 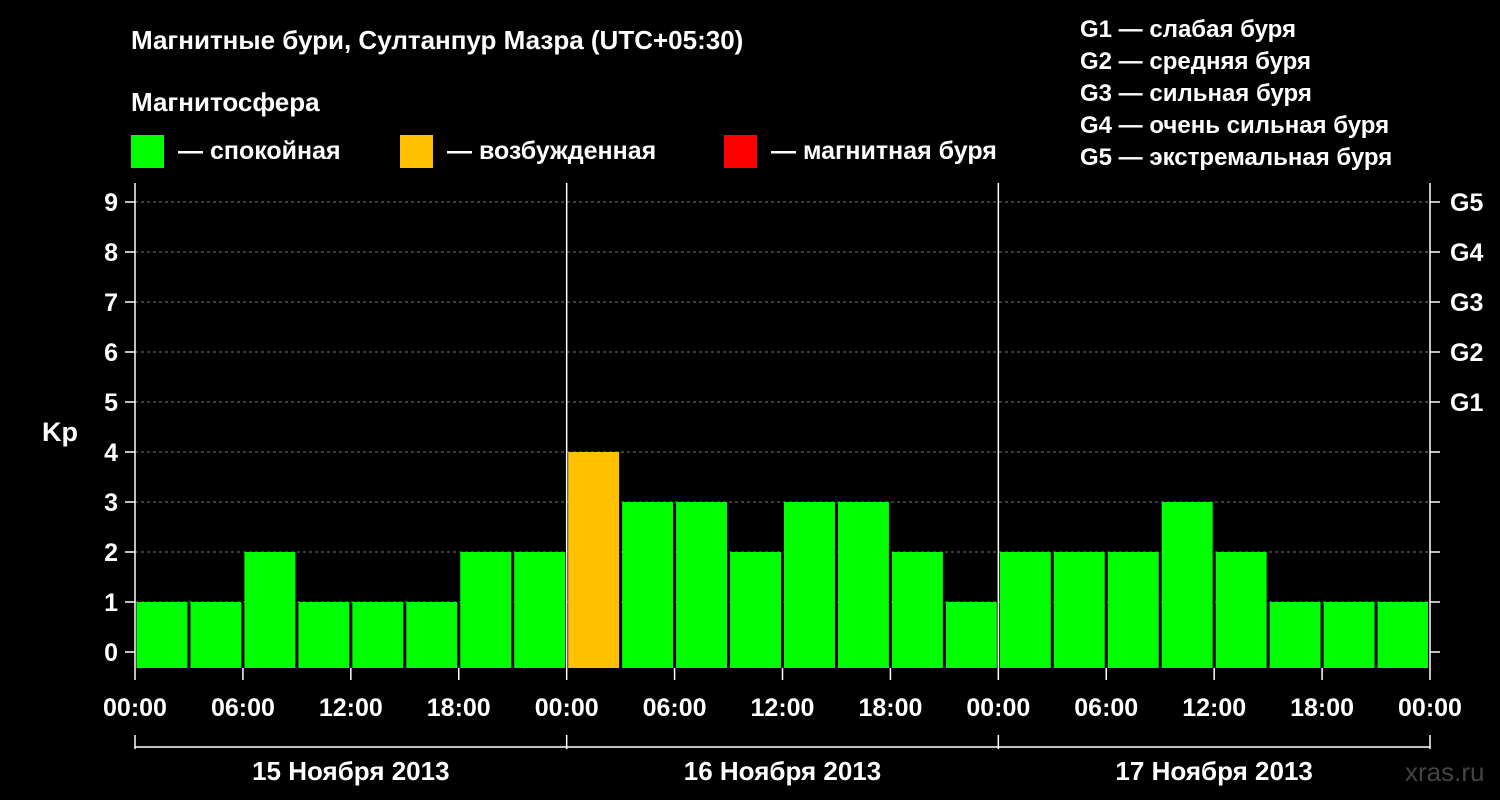 What do you see at coordinates (111, 453) in the screenshot?
I see `y-tick-label: 4` at bounding box center [111, 453].